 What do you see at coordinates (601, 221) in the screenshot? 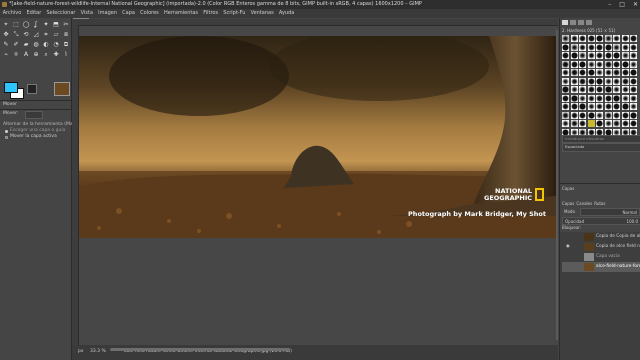
I see `opacity-slider: Opacidad 100.0` at bounding box center [601, 221].